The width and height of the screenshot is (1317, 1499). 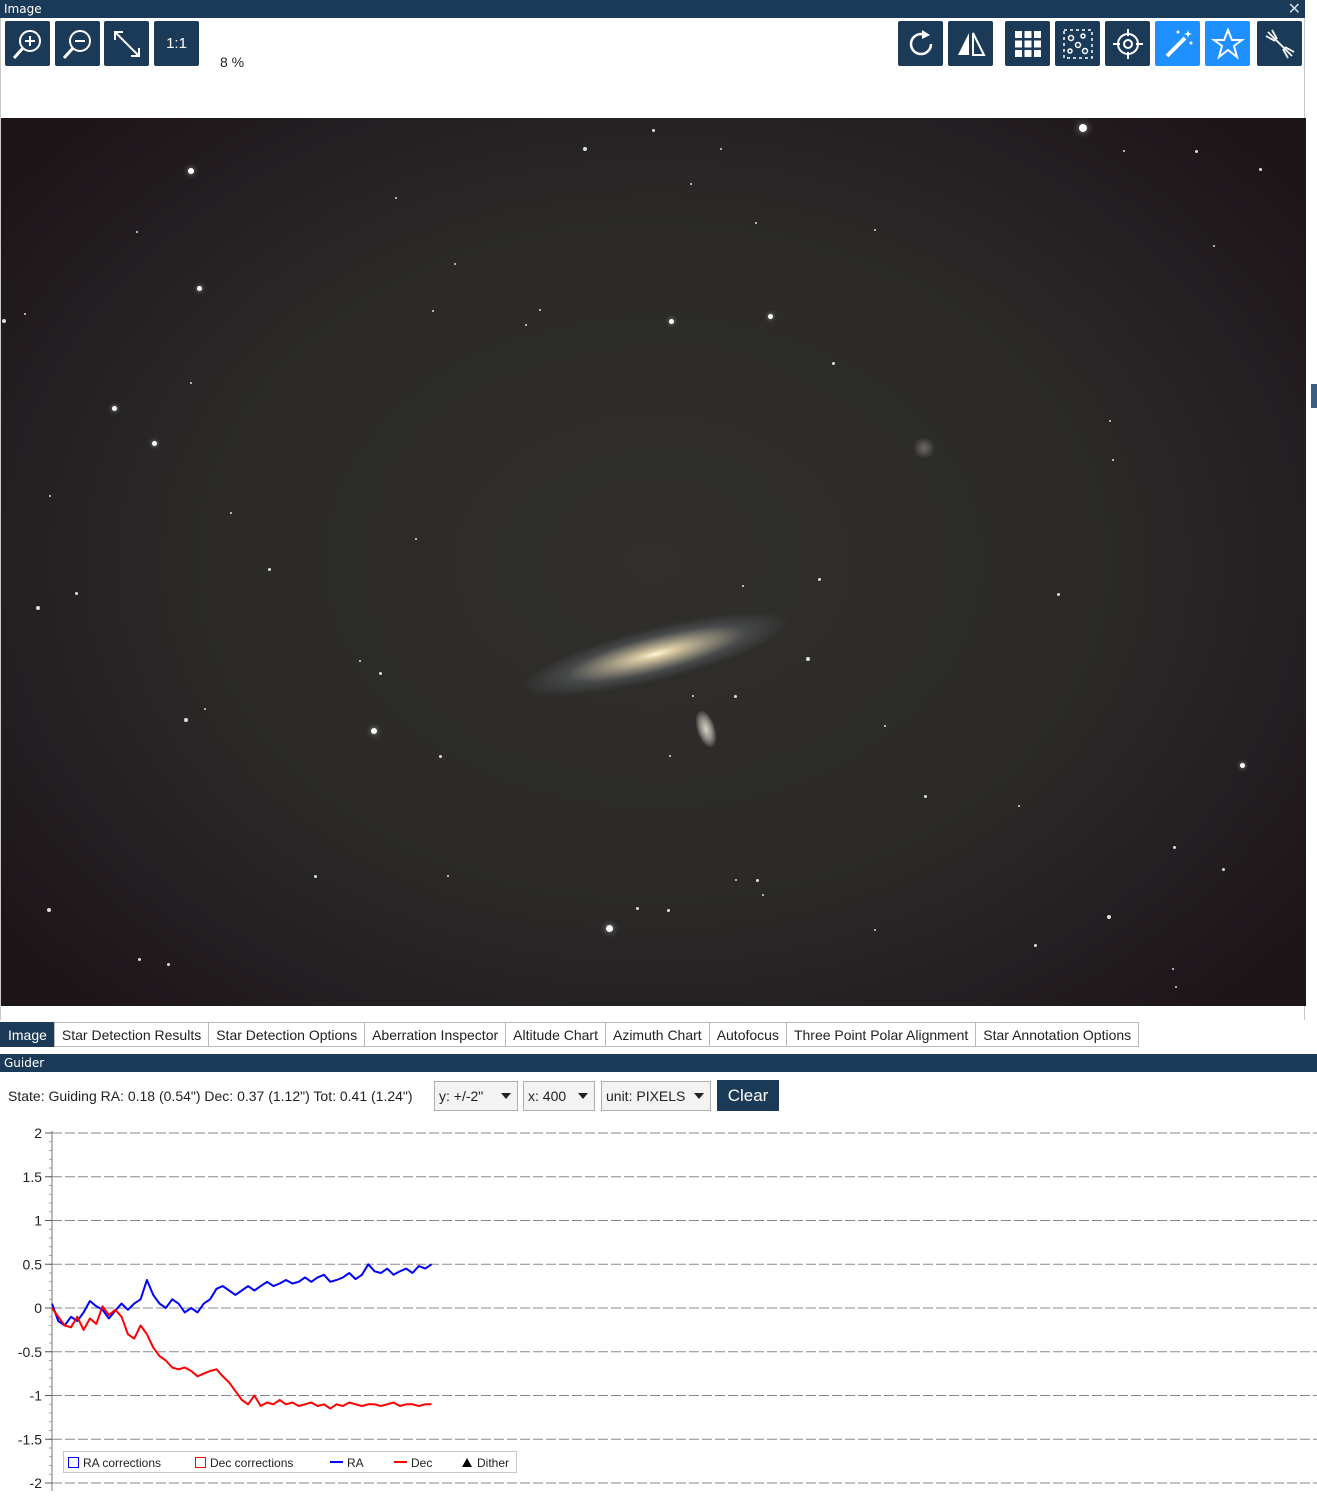 What do you see at coordinates (547, 1096) in the screenshot?
I see `x-range-value: x: 400` at bounding box center [547, 1096].